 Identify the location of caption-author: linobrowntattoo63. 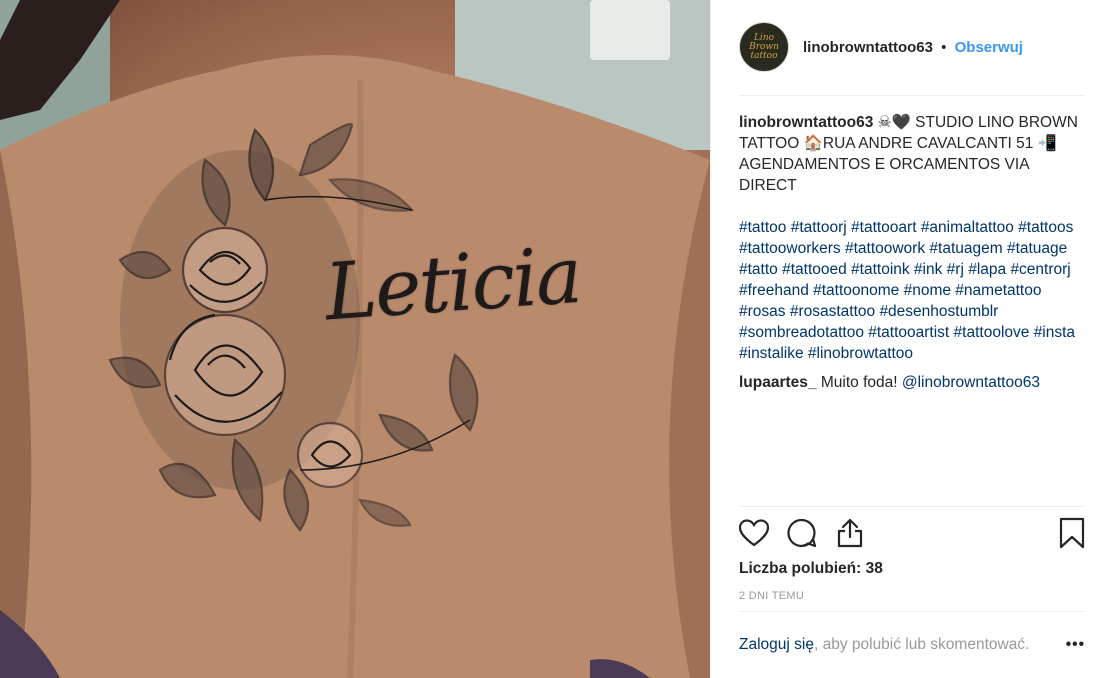
(806, 122).